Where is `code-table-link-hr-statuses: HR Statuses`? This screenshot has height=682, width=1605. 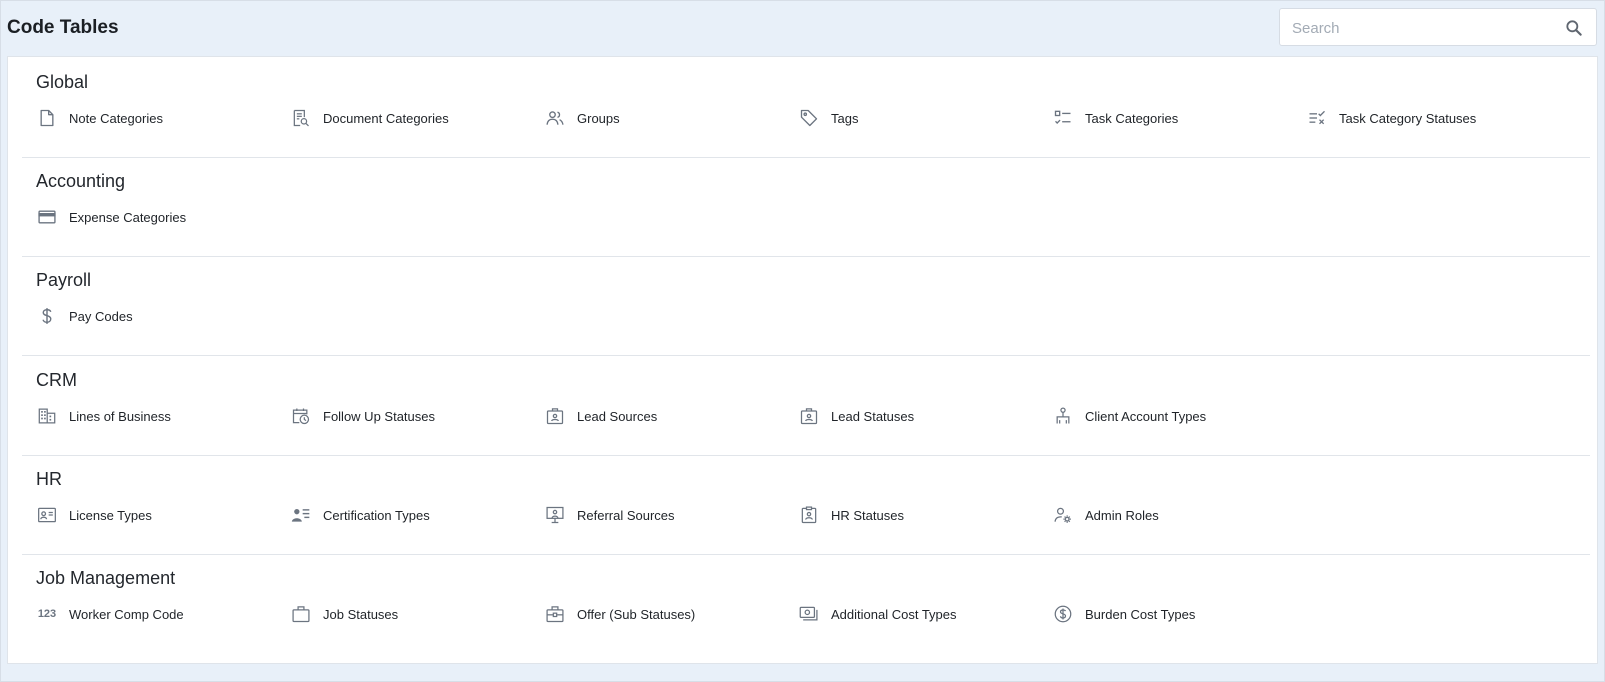 code-table-link-hr-statuses: HR Statuses is located at coordinates (851, 515).